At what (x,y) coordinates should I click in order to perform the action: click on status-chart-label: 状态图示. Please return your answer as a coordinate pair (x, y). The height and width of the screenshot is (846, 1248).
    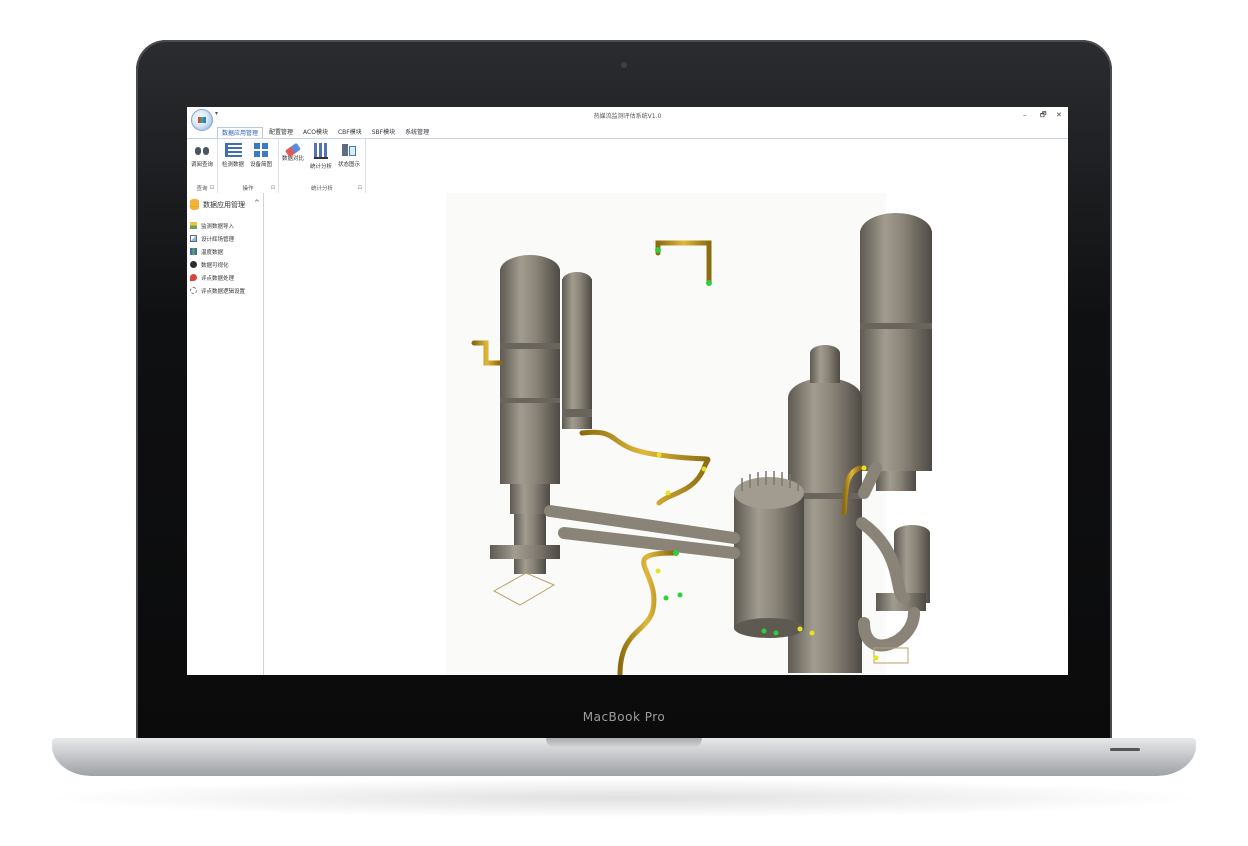
    Looking at the image, I should click on (348, 165).